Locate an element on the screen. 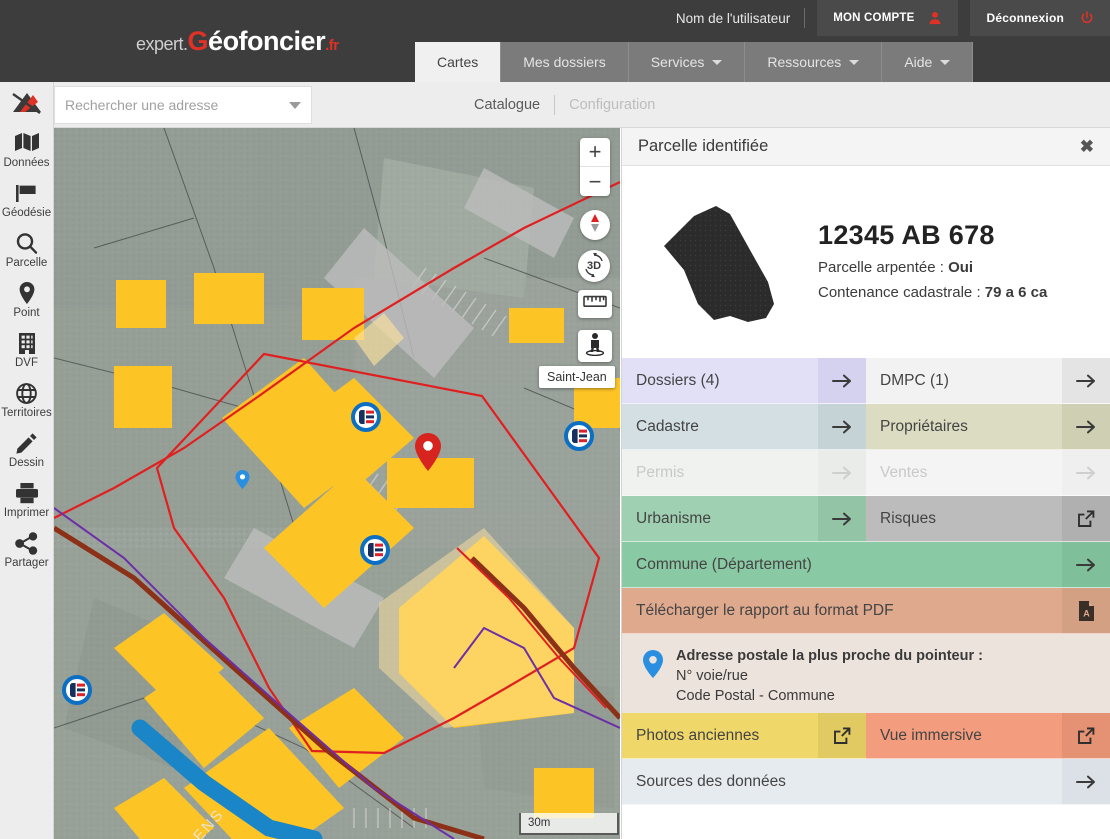 This screenshot has height=839, width=1110. sidebar-item-label: DVF is located at coordinates (26, 363).